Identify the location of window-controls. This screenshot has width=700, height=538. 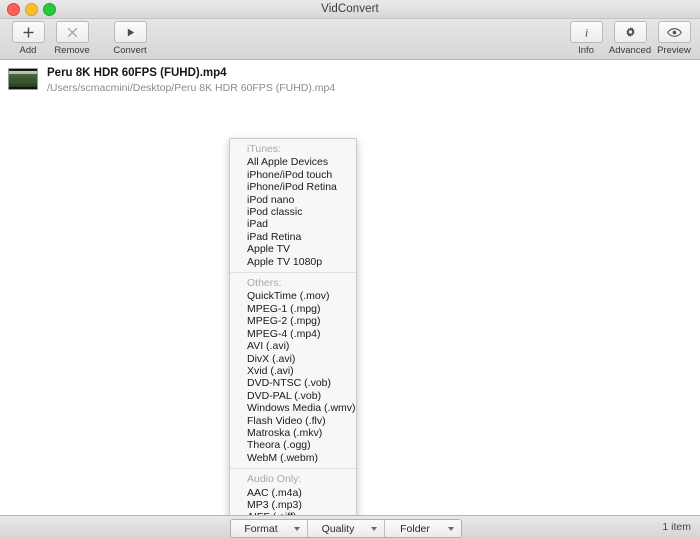
(31, 9).